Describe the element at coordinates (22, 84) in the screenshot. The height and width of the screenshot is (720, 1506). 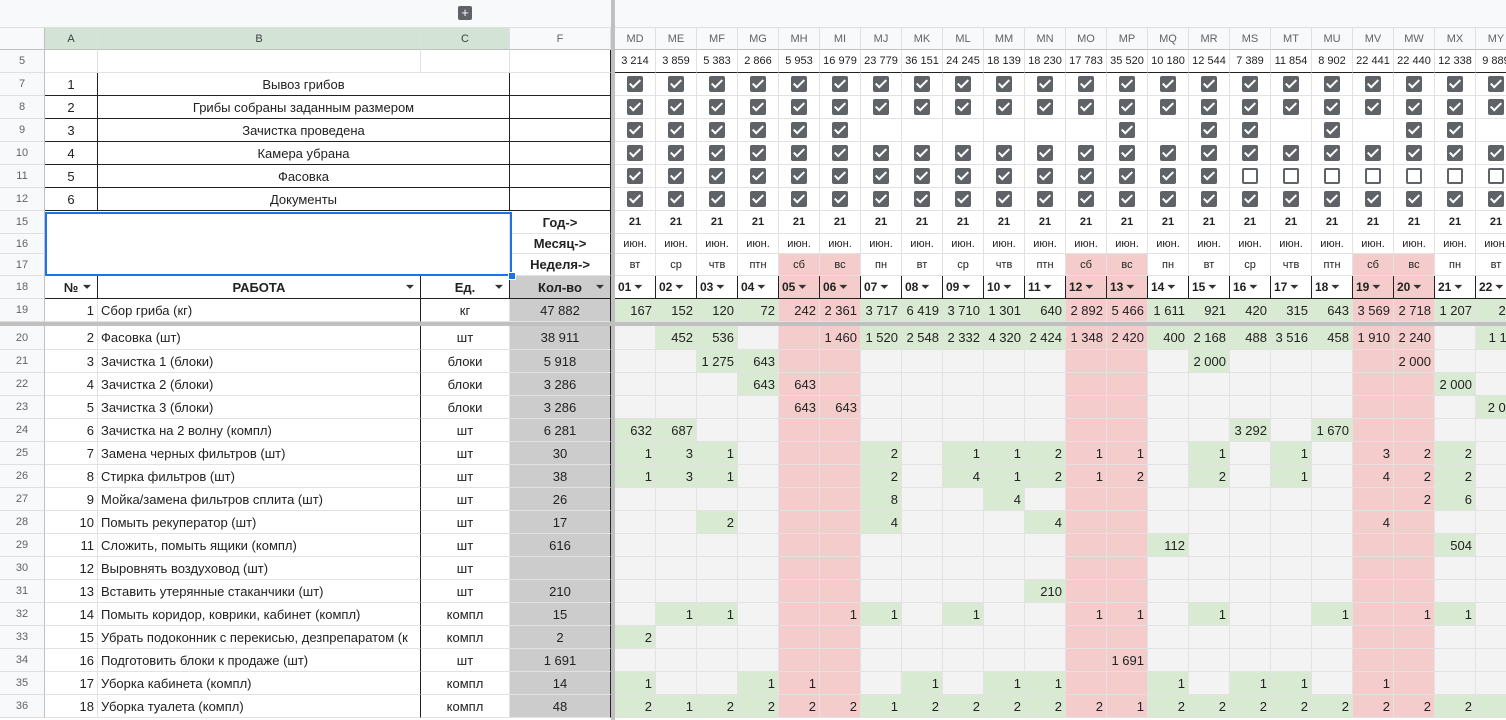
I see `row-header-7: 7` at that location.